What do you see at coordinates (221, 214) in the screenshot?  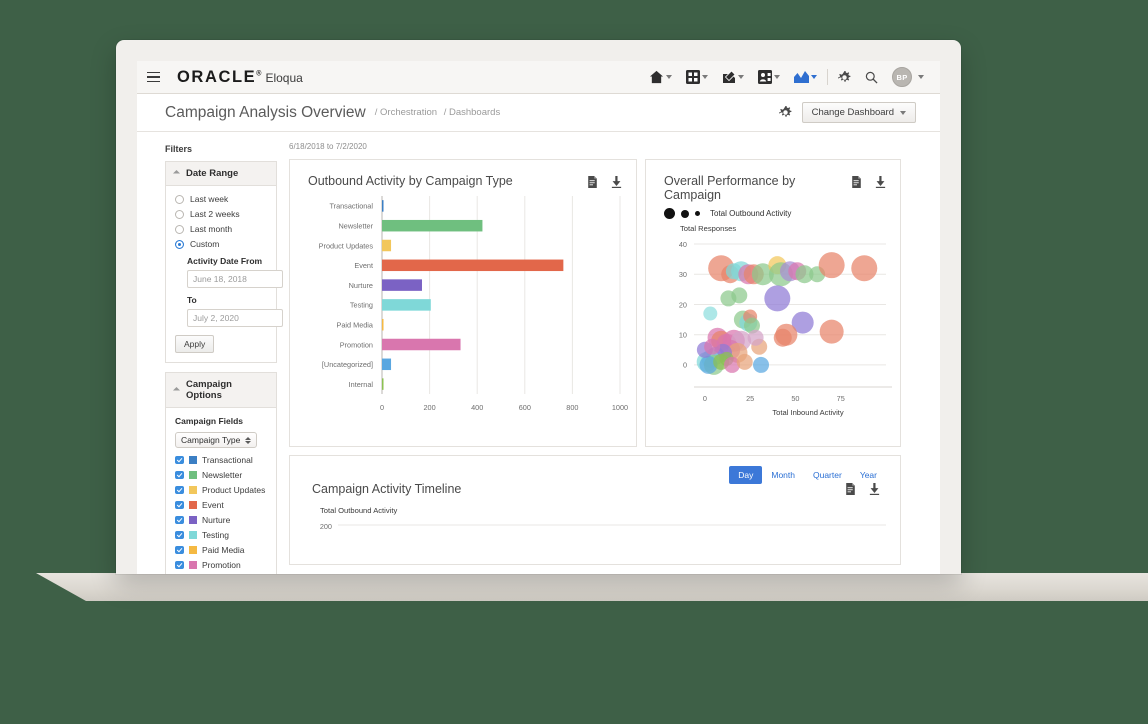 I see `date-range-option-1: Last 2 weeks` at bounding box center [221, 214].